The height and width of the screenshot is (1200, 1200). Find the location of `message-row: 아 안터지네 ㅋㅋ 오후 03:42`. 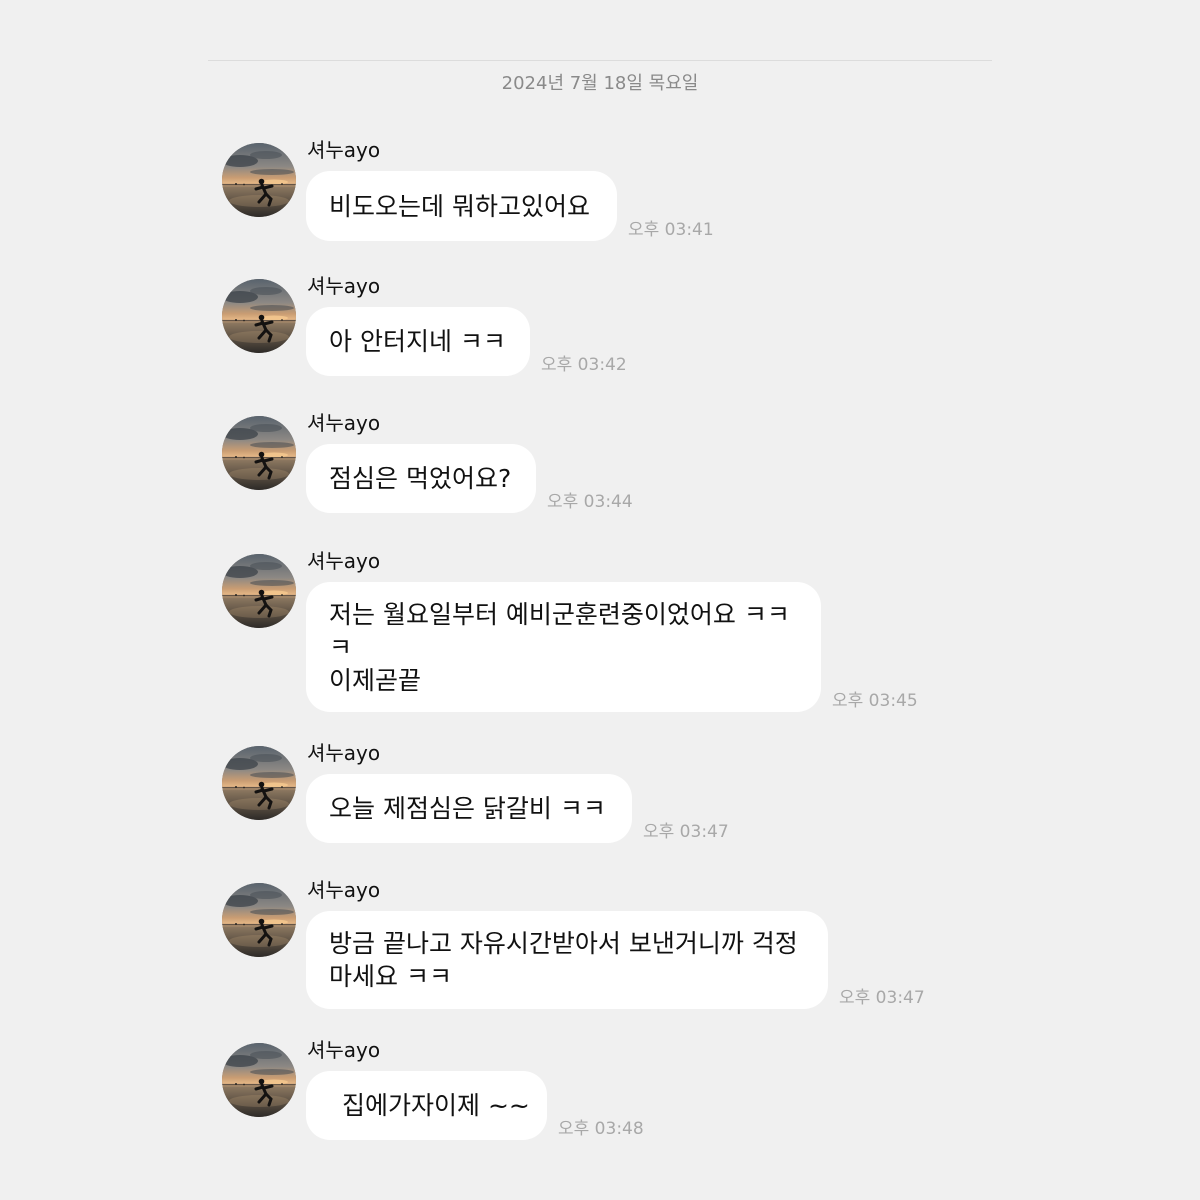

message-row: 아 안터지네 ㅋㅋ 오후 03:42 is located at coordinates (466, 341).